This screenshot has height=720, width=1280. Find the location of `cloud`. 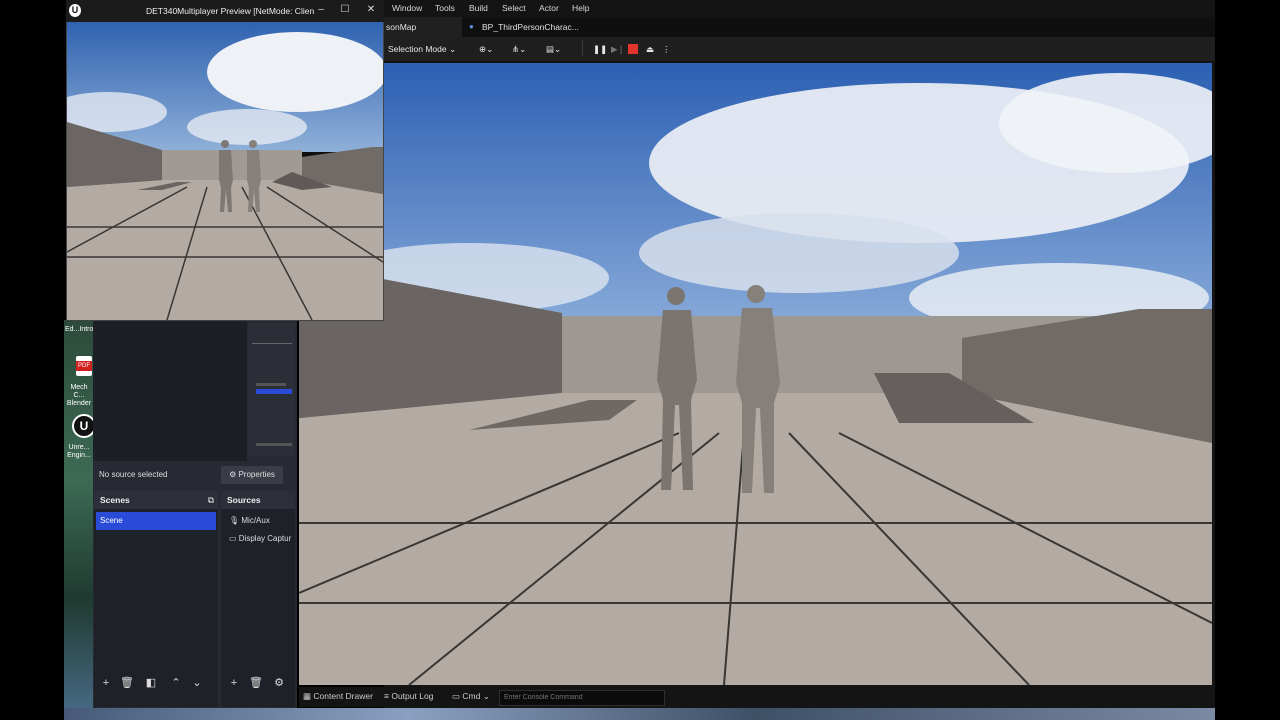

cloud is located at coordinates (247, 127).